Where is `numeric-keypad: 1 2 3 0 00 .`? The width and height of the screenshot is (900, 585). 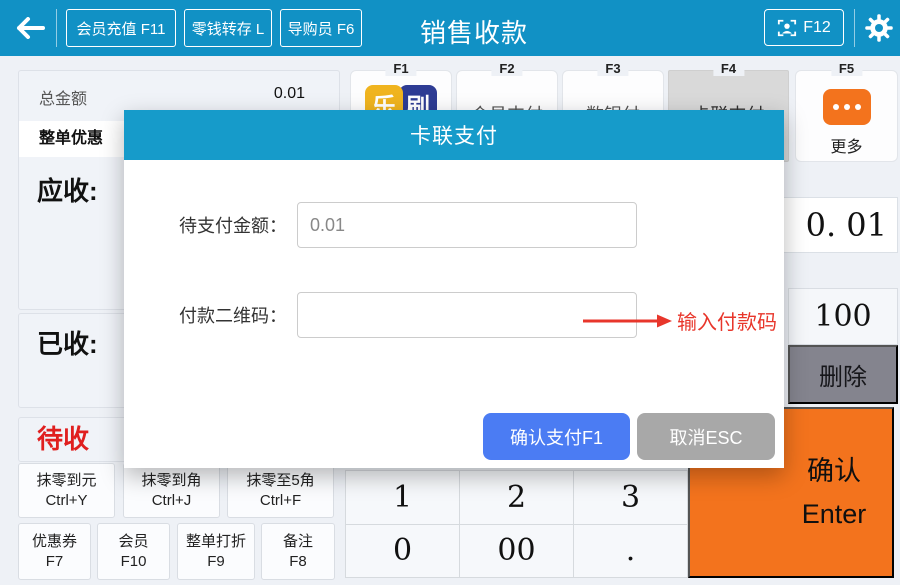 numeric-keypad: 1 2 3 0 00 . is located at coordinates (516, 524).